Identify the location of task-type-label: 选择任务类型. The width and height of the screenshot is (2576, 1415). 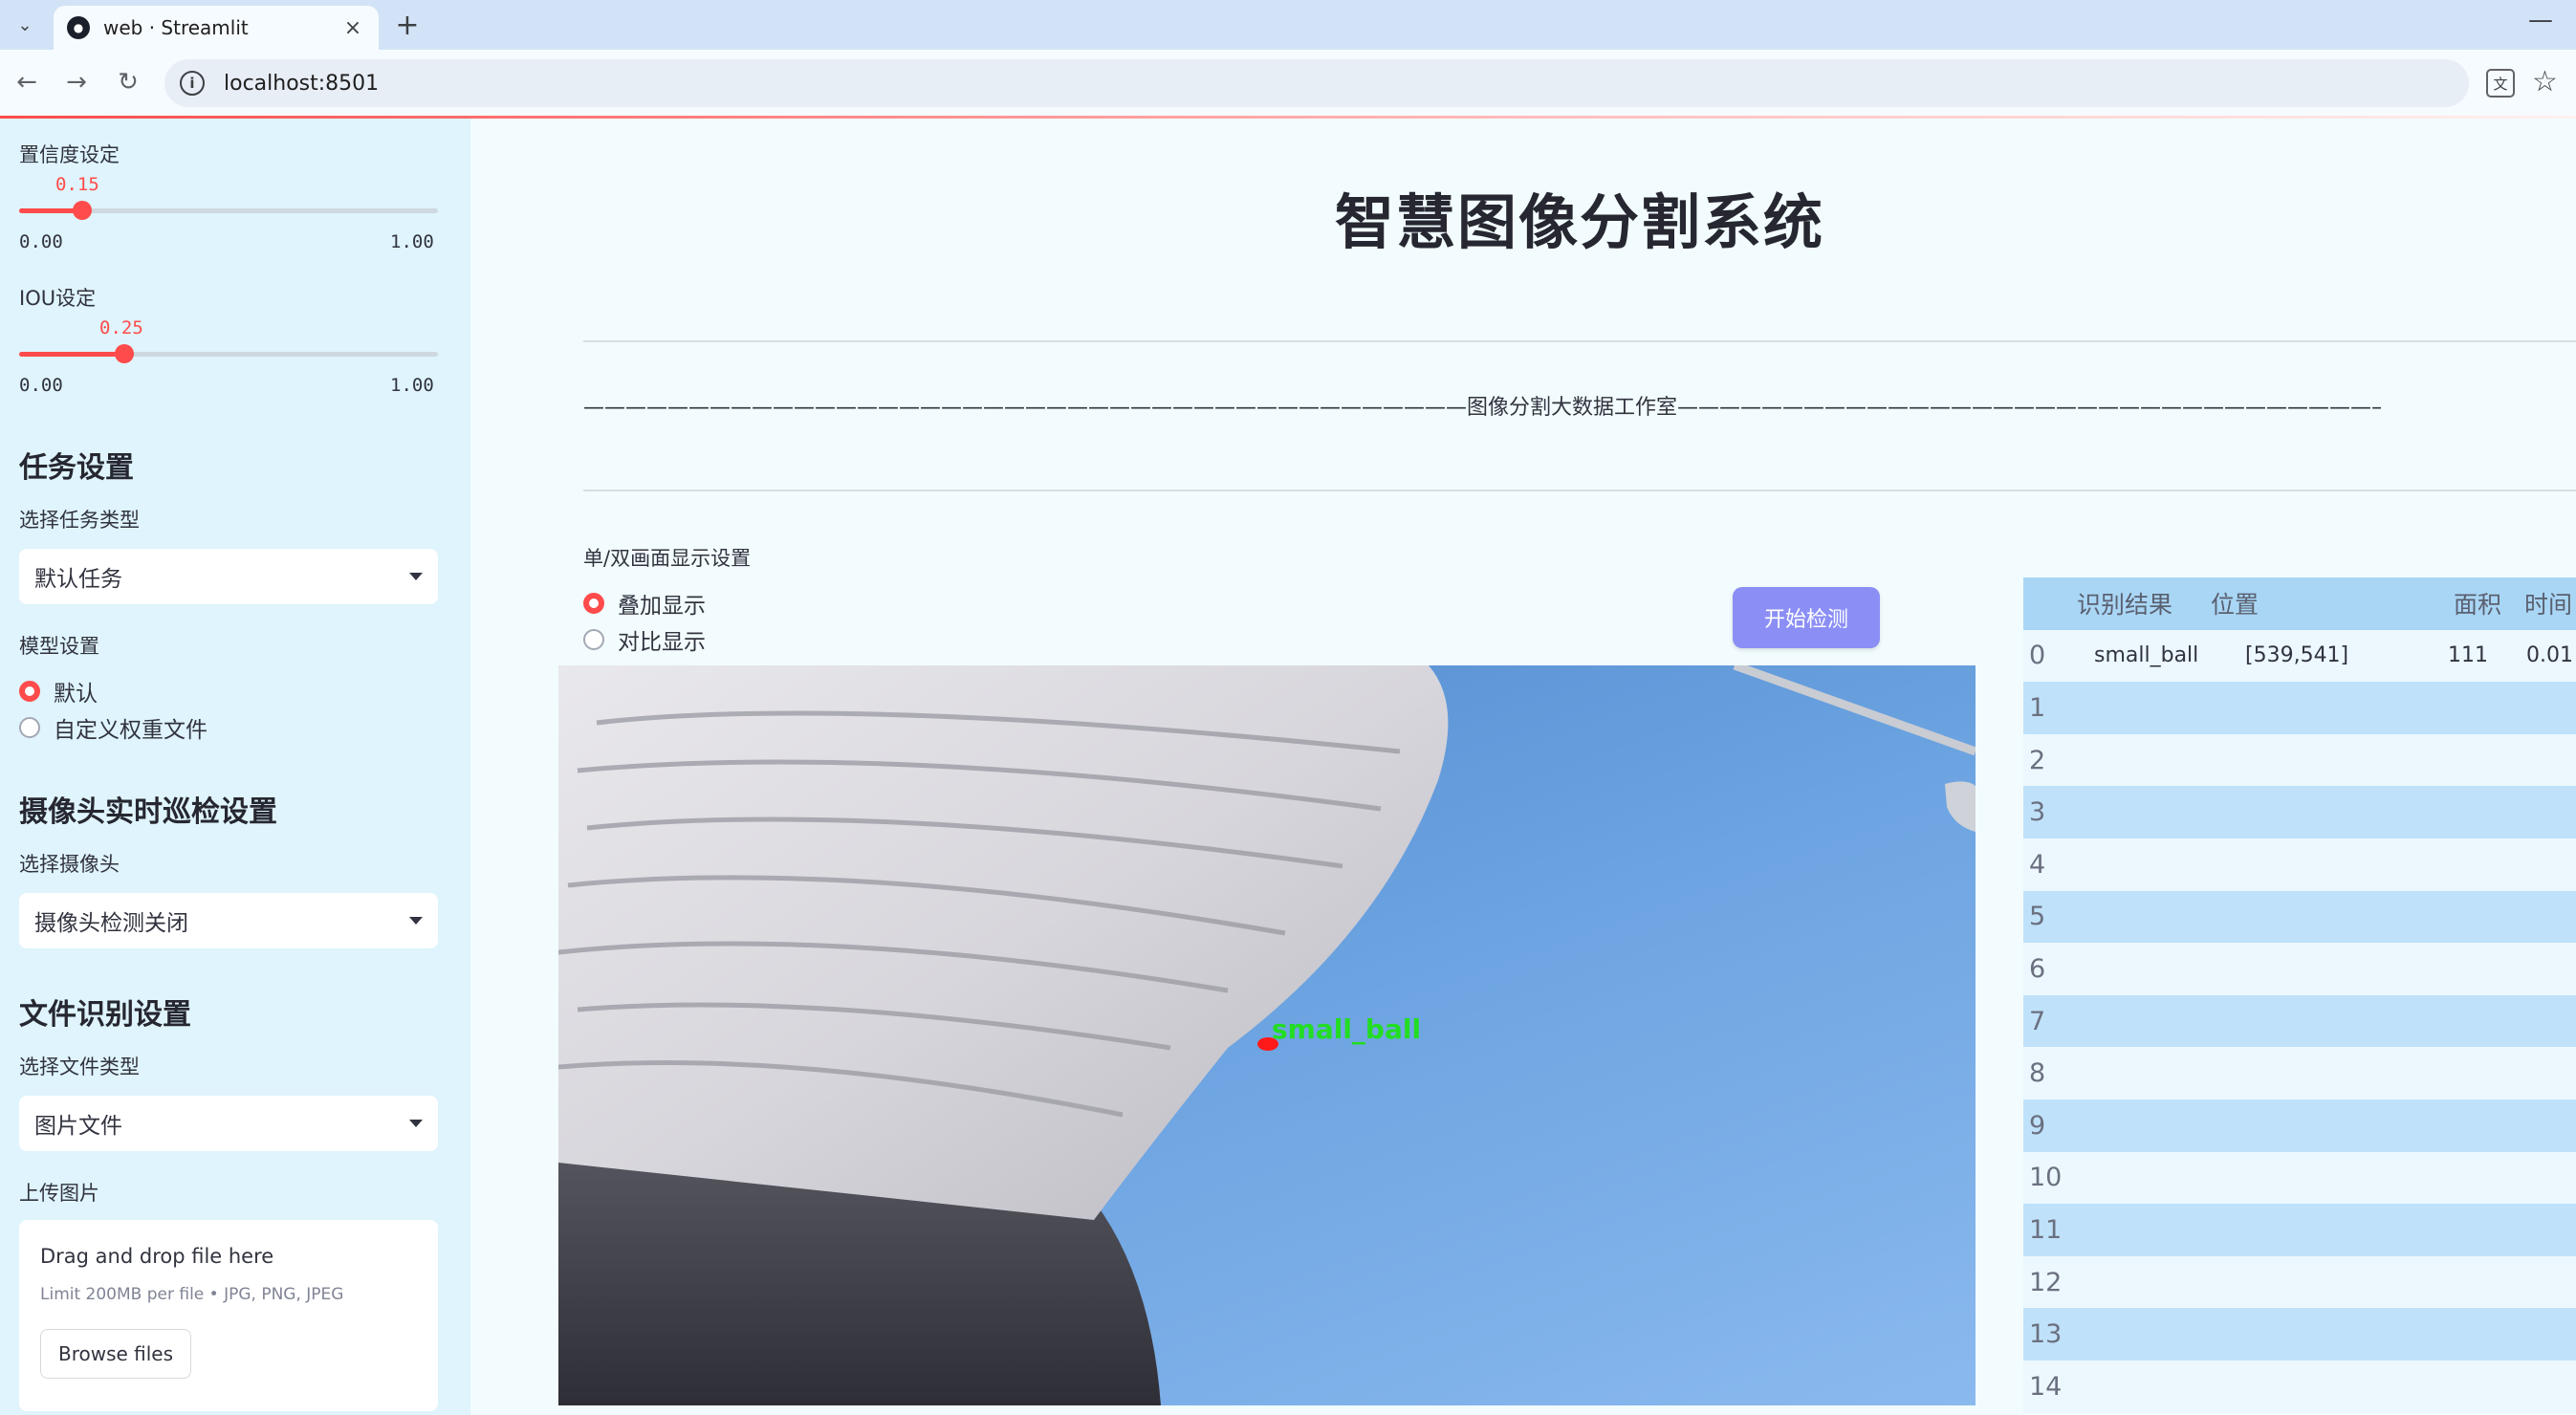
(79, 520).